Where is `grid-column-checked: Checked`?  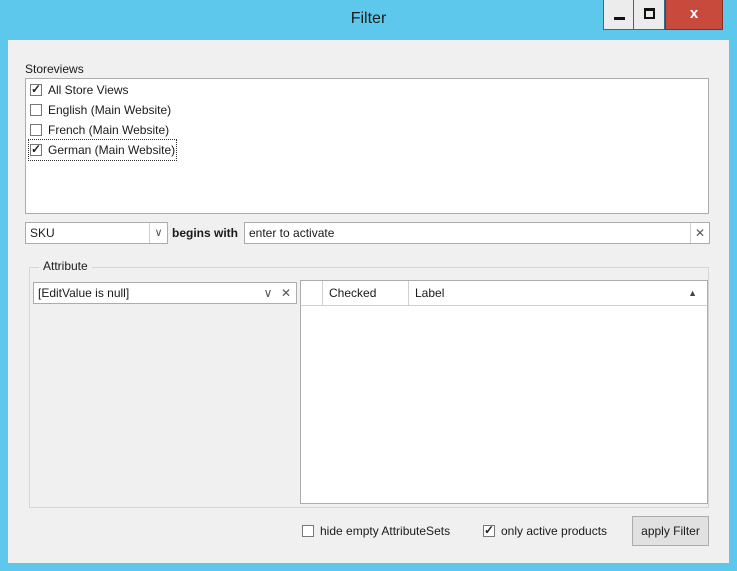
grid-column-checked: Checked is located at coordinates (366, 293).